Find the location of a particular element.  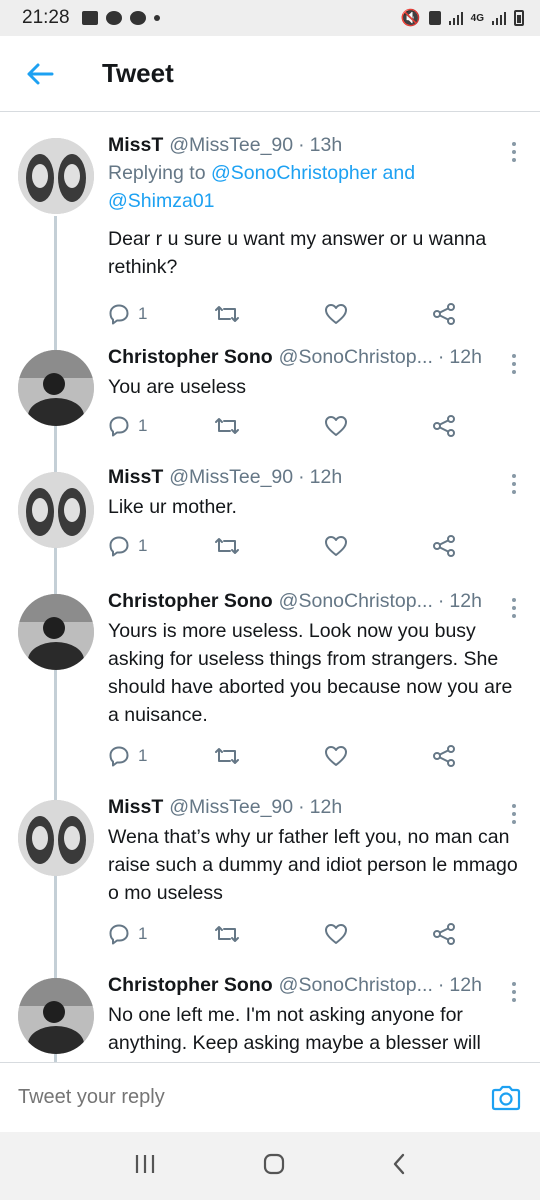

home-icon is located at coordinates (274, 1166).